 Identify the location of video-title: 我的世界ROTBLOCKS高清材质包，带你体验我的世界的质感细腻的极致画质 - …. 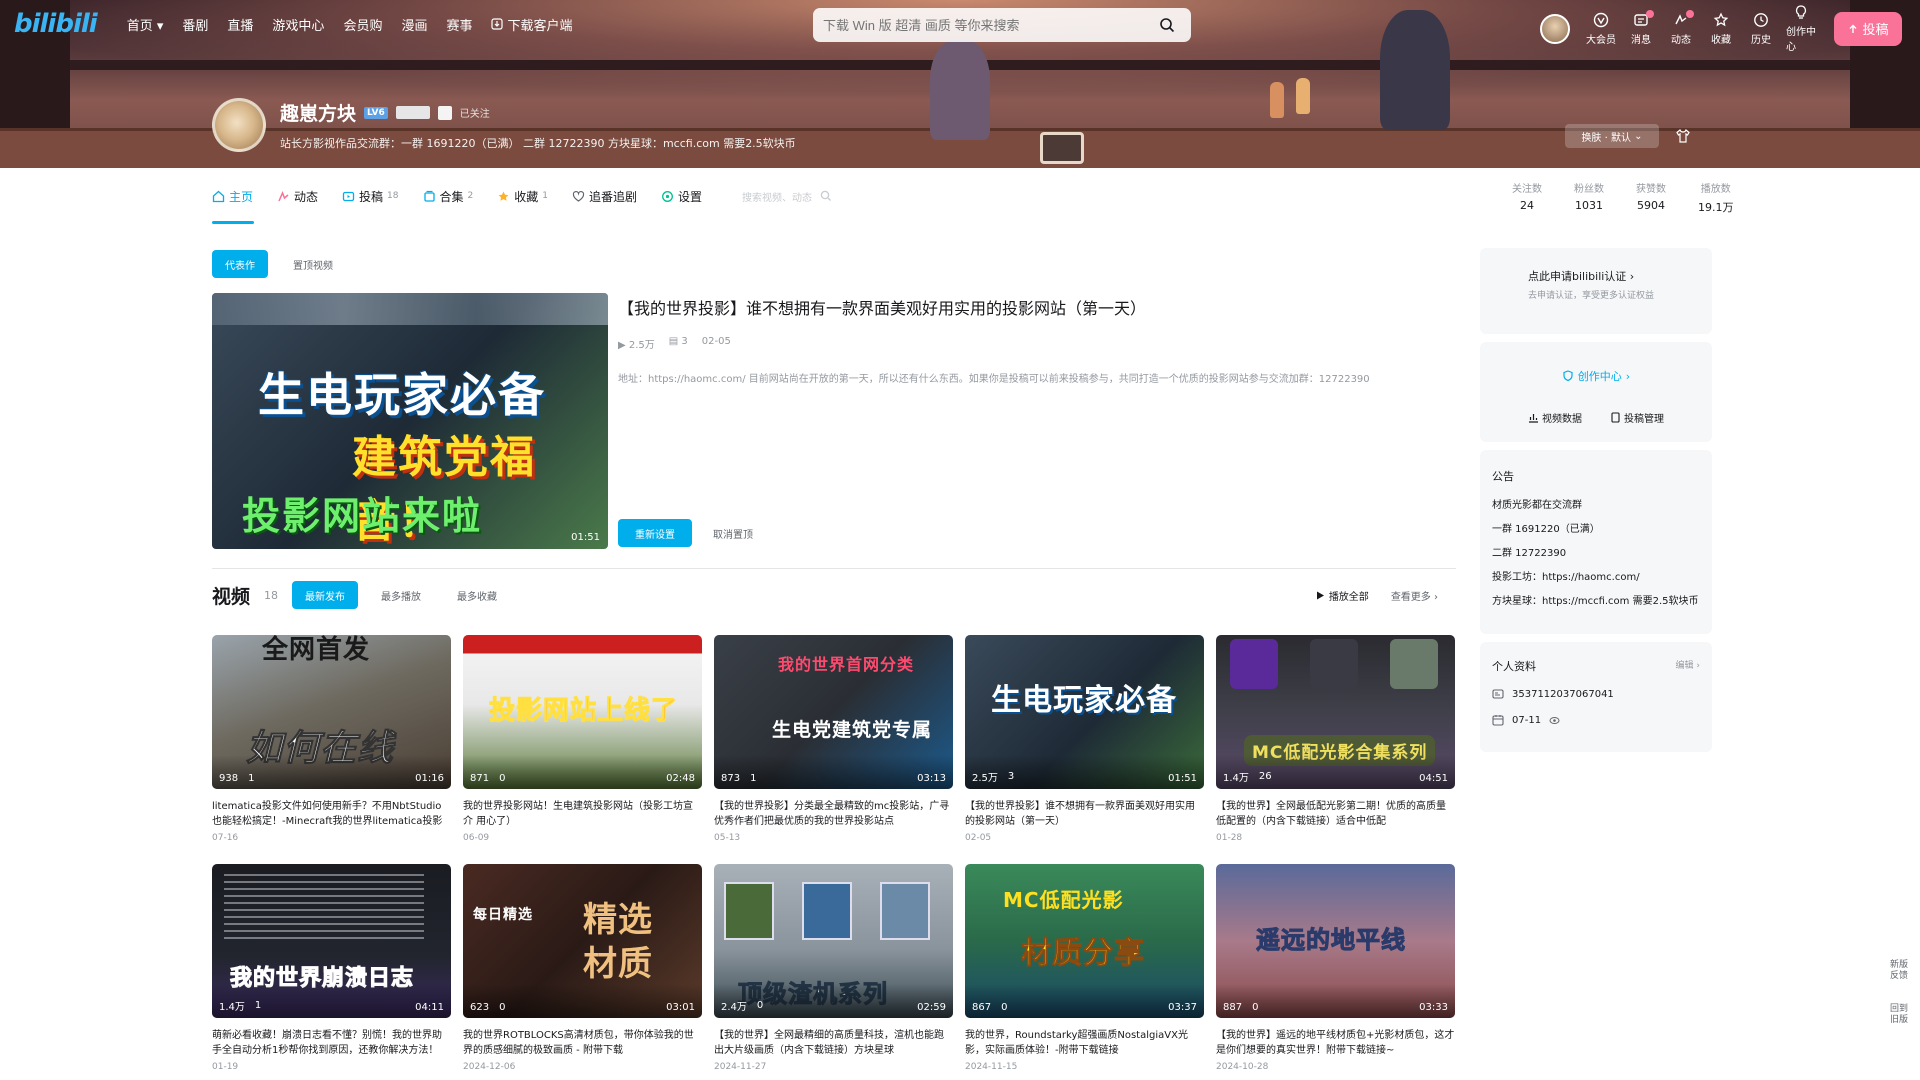
(582, 1043).